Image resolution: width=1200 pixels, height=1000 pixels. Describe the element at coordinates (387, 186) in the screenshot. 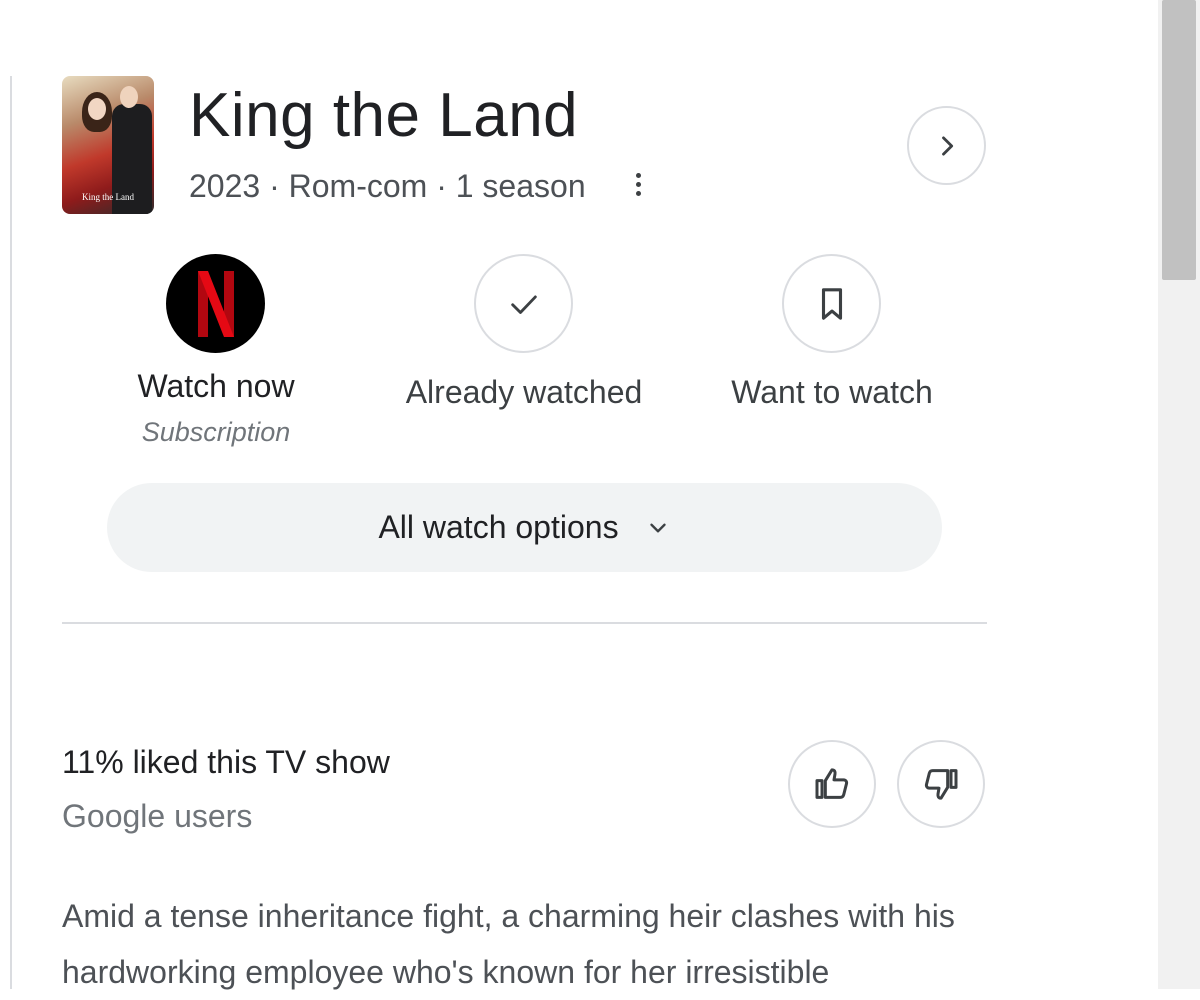

I see `show-meta: 2023 · Rom-com · 1 season` at that location.